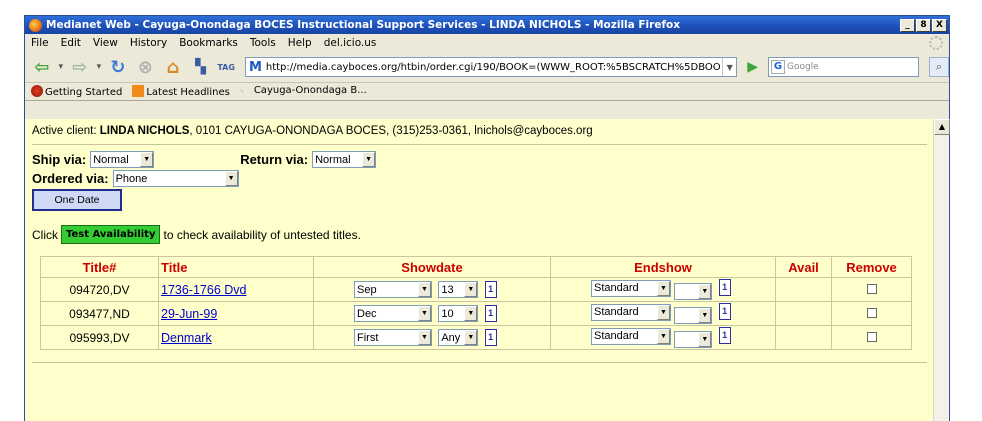 The image size is (982, 421). What do you see at coordinates (941, 270) in the screenshot?
I see `vertical-scrollbar: ▲` at bounding box center [941, 270].